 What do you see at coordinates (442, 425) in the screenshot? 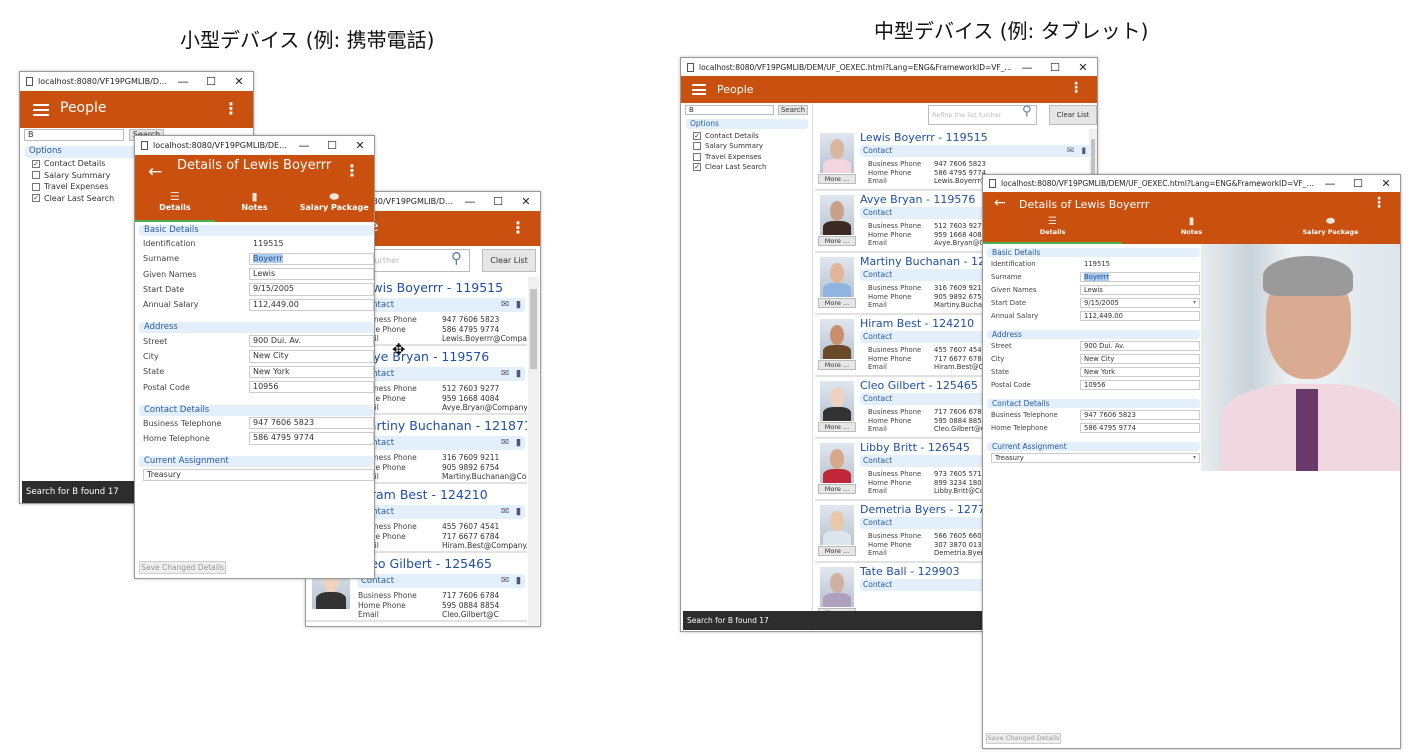
I see `person-name: Martiny Buchanan - 121871` at bounding box center [442, 425].